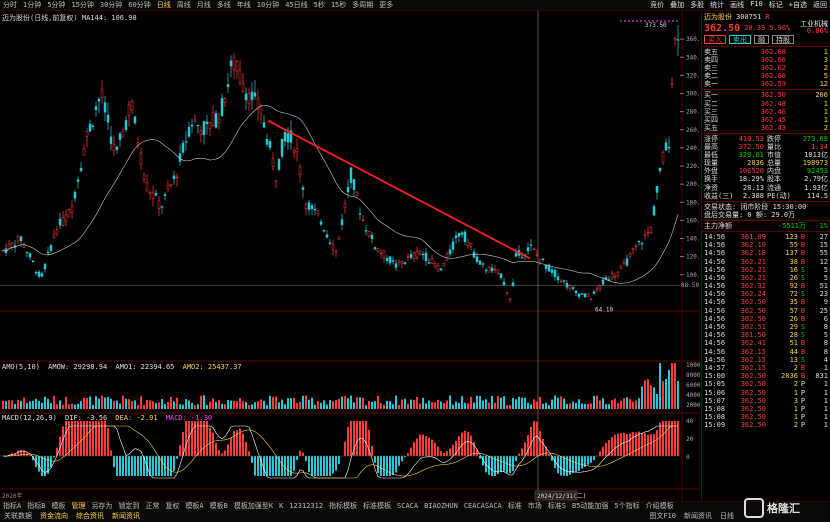  Describe the element at coordinates (244, 5) in the screenshot. I see `period-tab: 年线` at that location.